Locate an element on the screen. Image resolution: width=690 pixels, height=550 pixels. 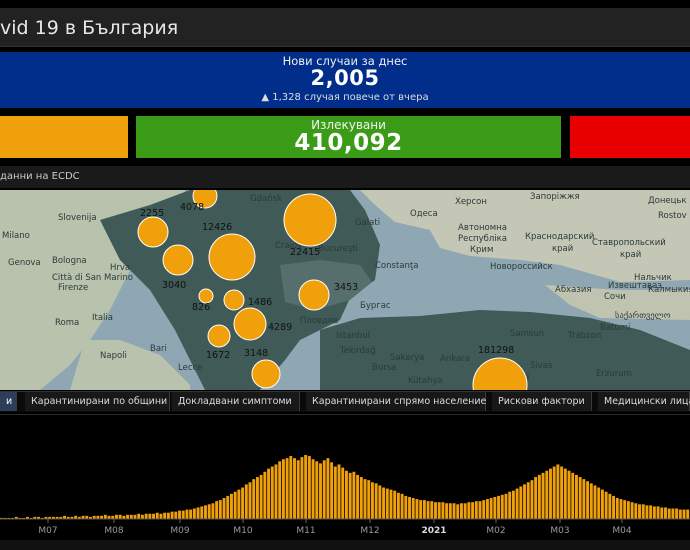
tab-summary: и is located at coordinates (8, 401).